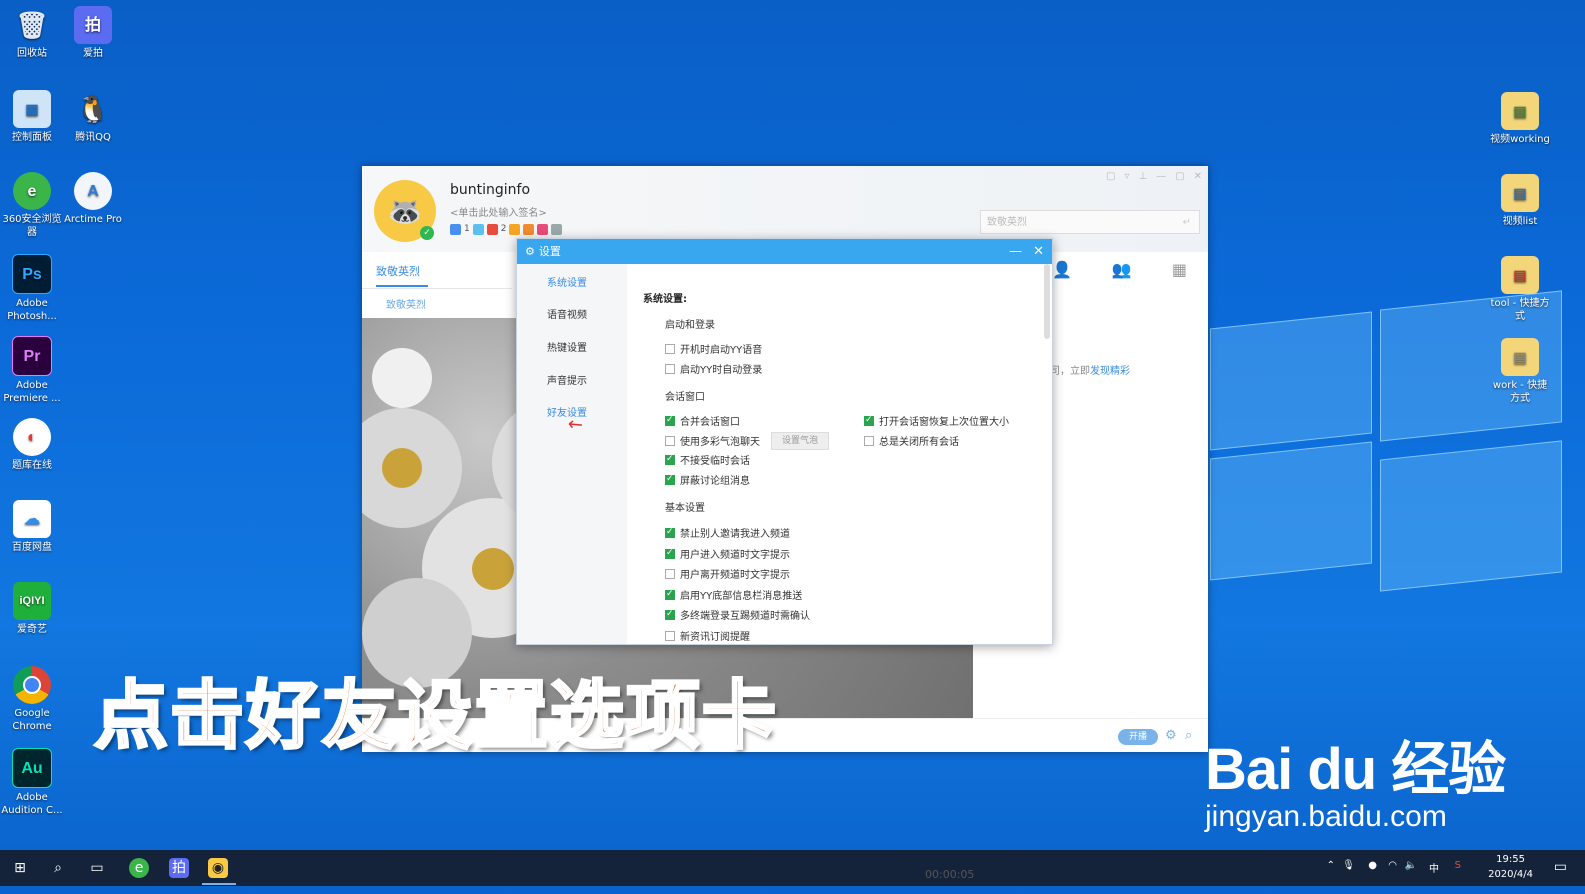 This screenshot has width=1585, height=894. Describe the element at coordinates (1171, 735) in the screenshot. I see `settings-gear-icon: ⚙` at that location.